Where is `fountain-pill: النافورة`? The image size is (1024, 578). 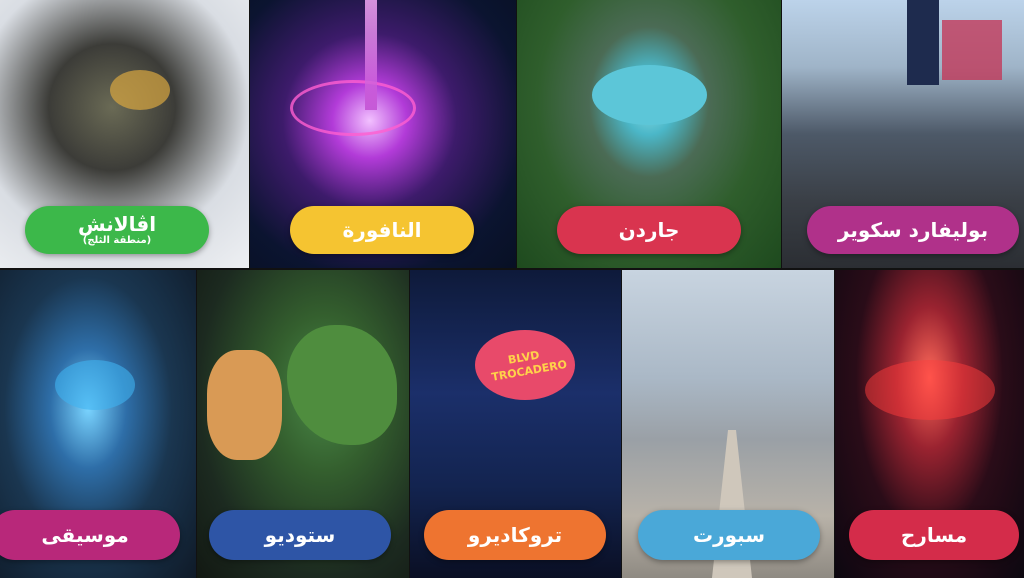 fountain-pill: النافورة is located at coordinates (382, 230).